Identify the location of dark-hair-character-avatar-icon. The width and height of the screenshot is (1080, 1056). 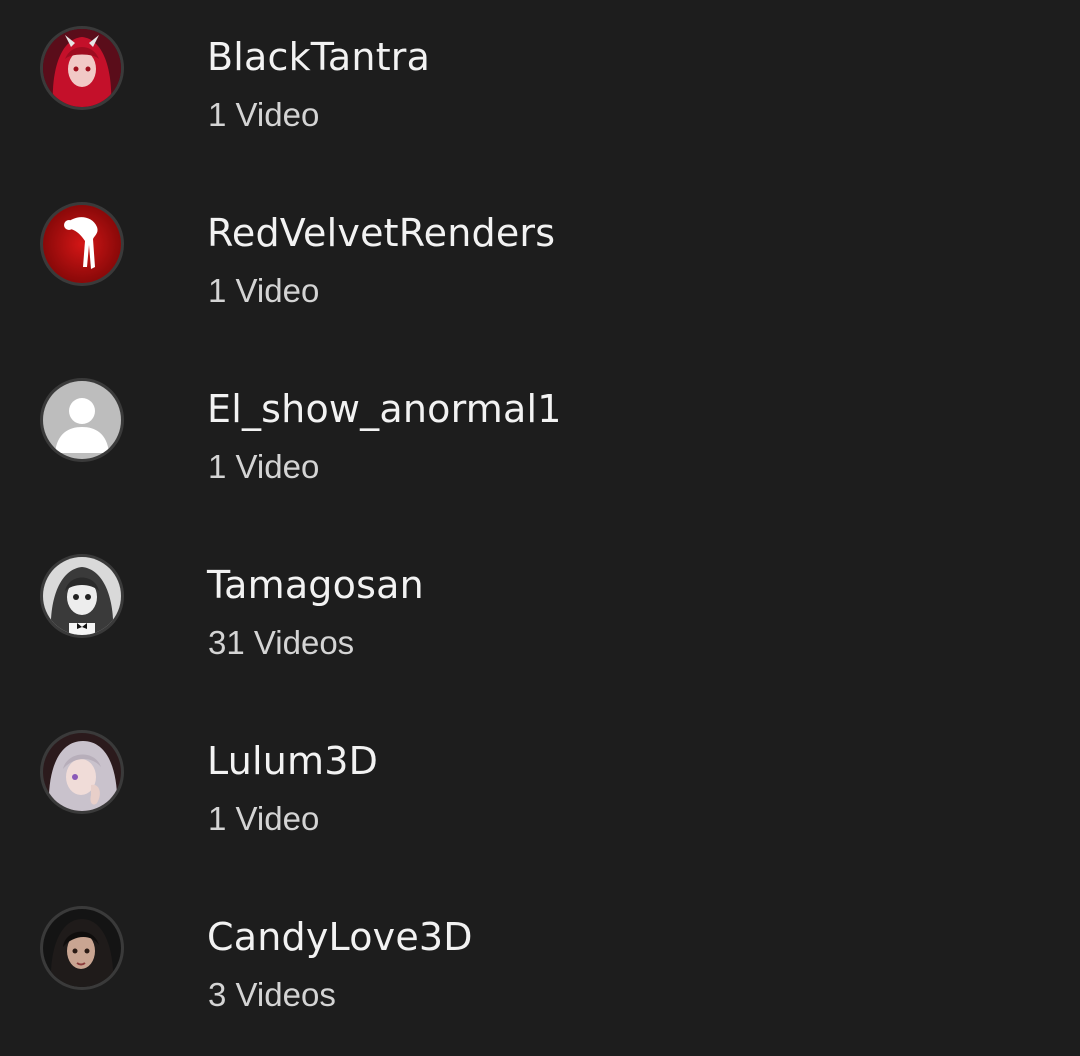
(82, 948).